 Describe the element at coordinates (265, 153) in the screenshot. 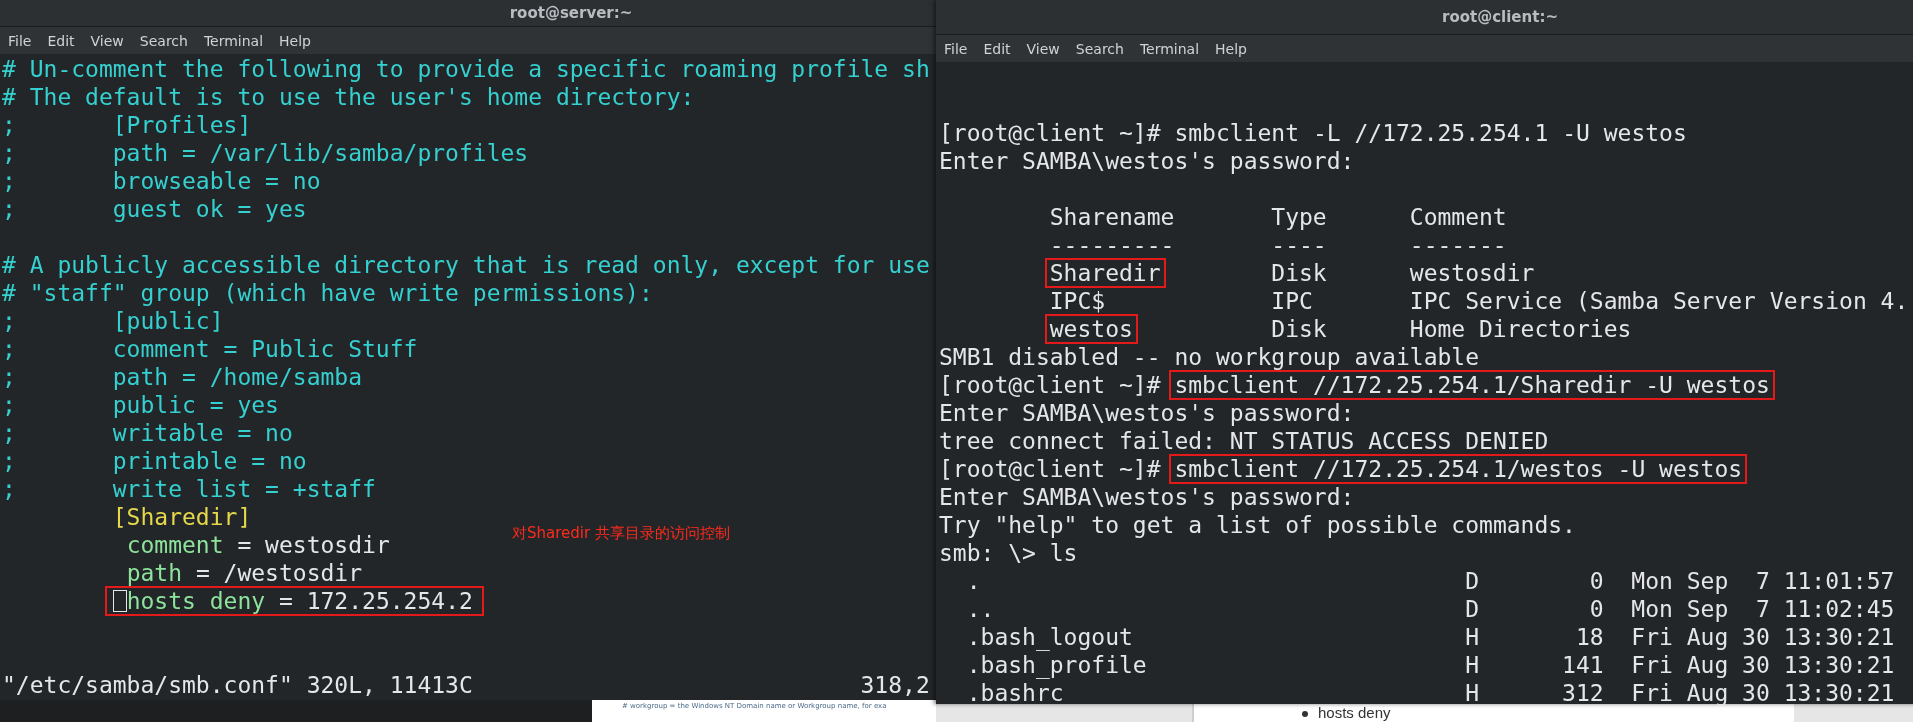

I see `code-line: ; path = /var/lib/samba/profiles` at that location.